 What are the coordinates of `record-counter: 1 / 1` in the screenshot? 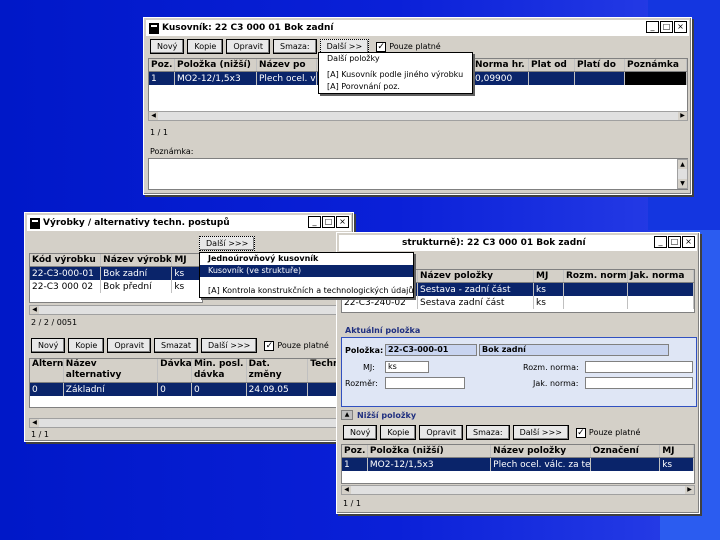 It's located at (352, 503).